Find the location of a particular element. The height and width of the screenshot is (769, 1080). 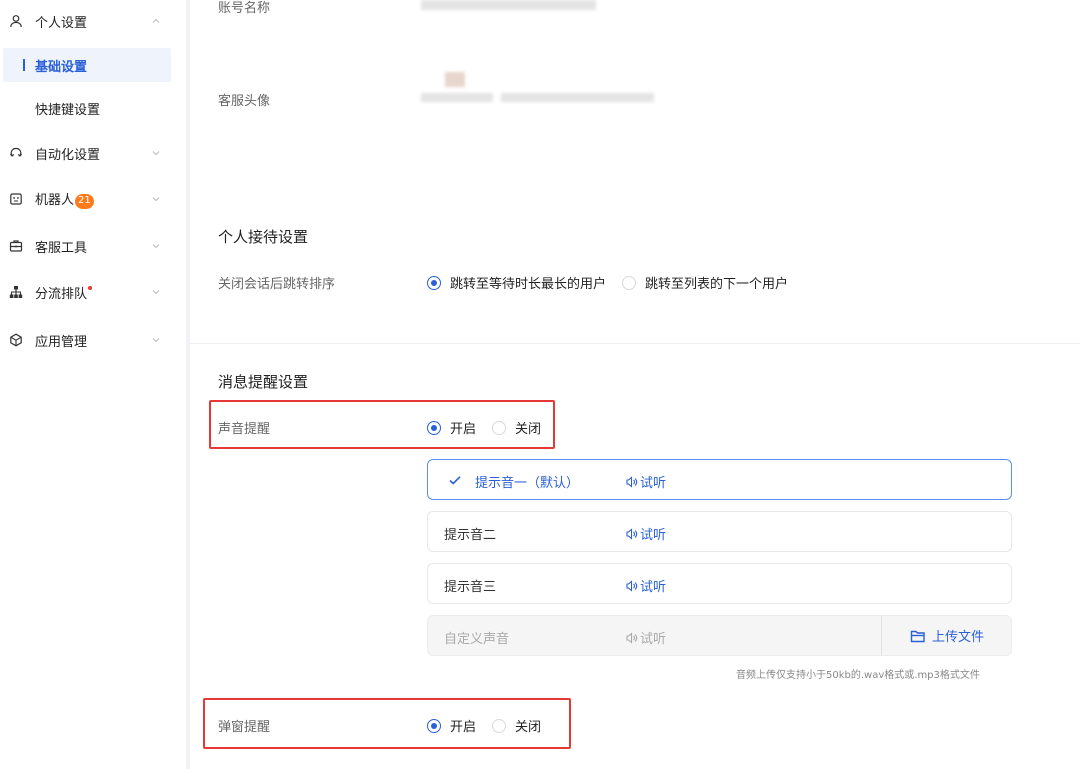

sidebar-item-app-management: 应用管理 is located at coordinates (89, 340).